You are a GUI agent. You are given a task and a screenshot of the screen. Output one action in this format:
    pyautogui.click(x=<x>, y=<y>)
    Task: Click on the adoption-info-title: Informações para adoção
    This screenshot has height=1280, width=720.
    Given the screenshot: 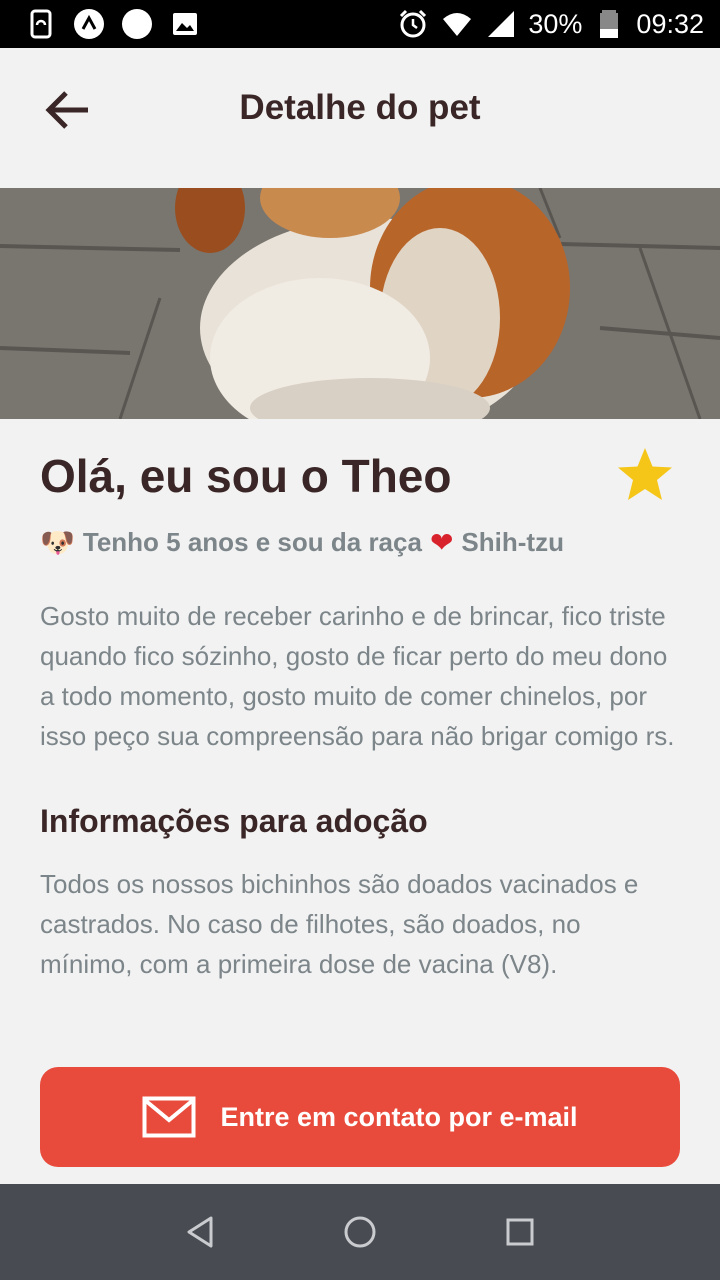 What is the action you would take?
    pyautogui.click(x=234, y=821)
    